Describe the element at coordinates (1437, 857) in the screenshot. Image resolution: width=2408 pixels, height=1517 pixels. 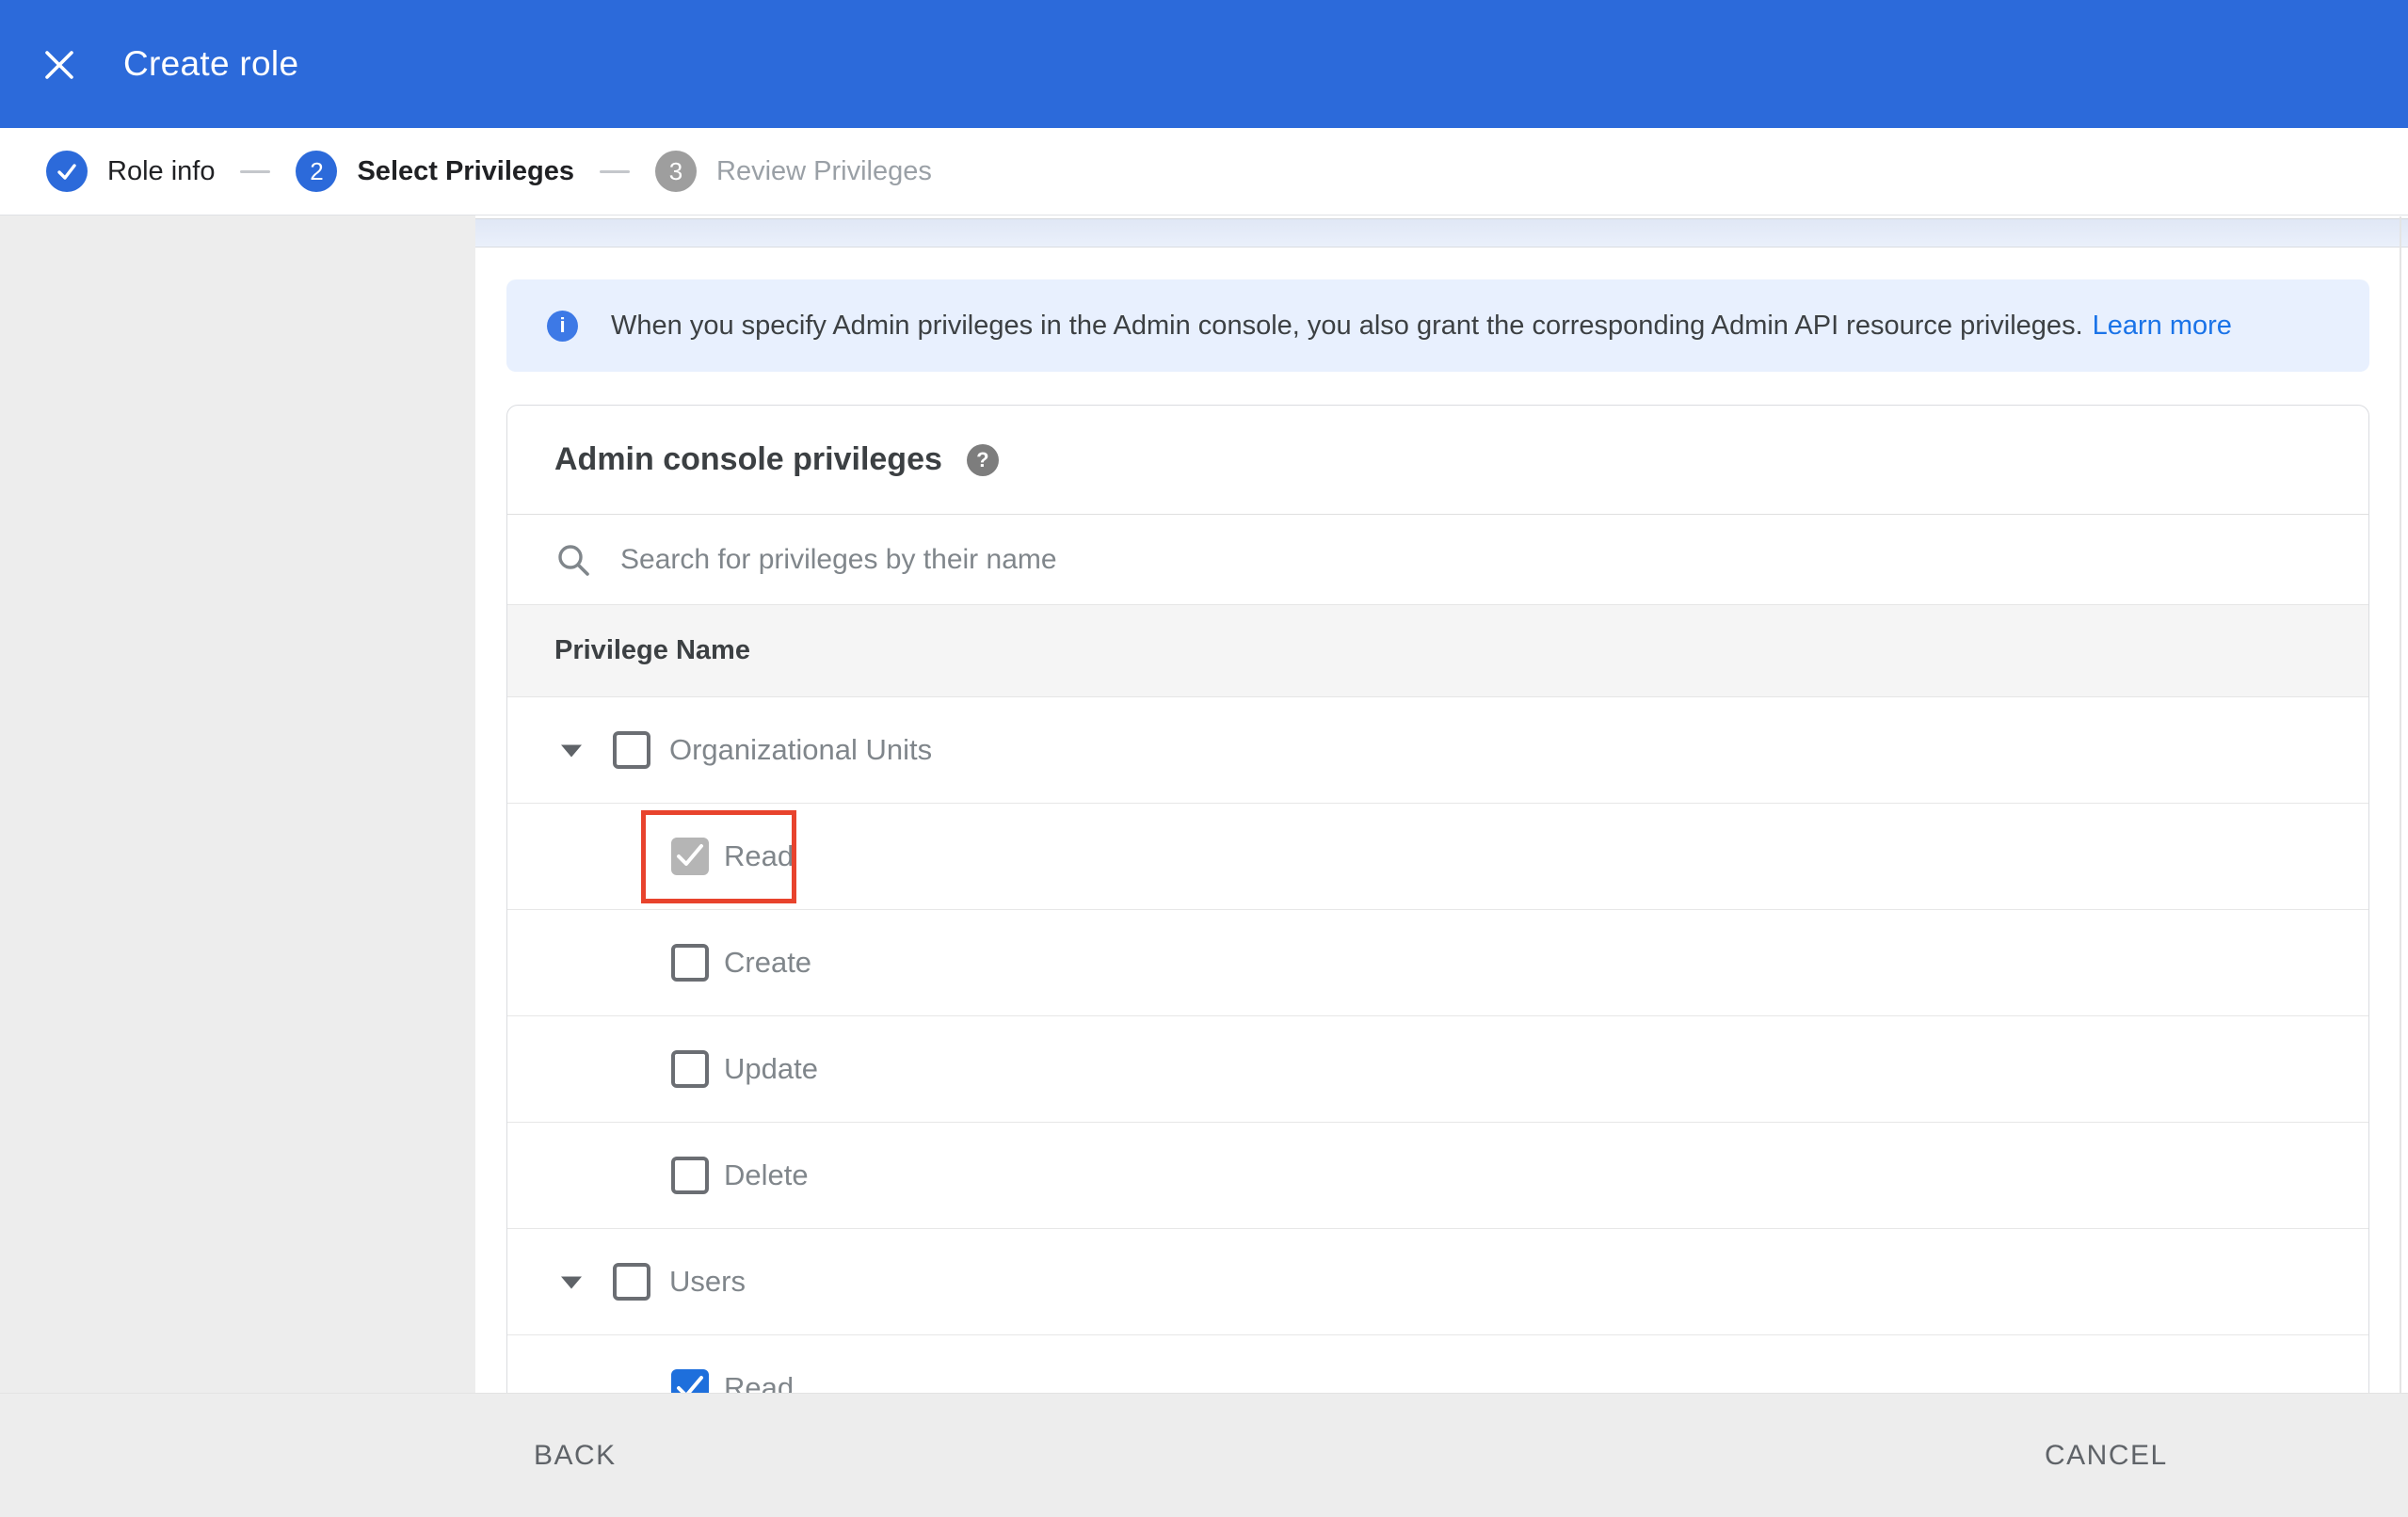
I see `privilege-row-ou-read: Read` at that location.